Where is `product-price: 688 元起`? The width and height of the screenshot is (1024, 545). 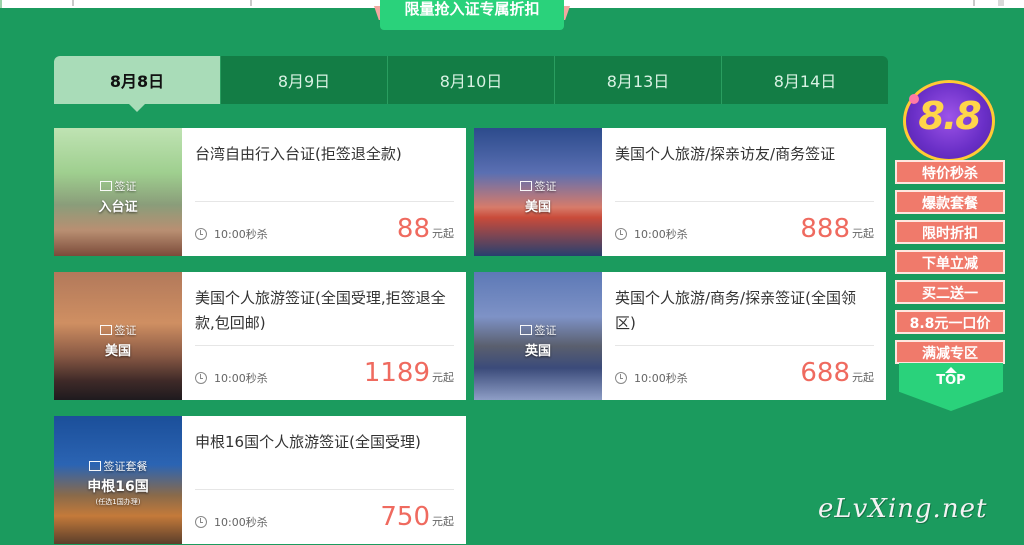
product-price: 688 元起 is located at coordinates (837, 373).